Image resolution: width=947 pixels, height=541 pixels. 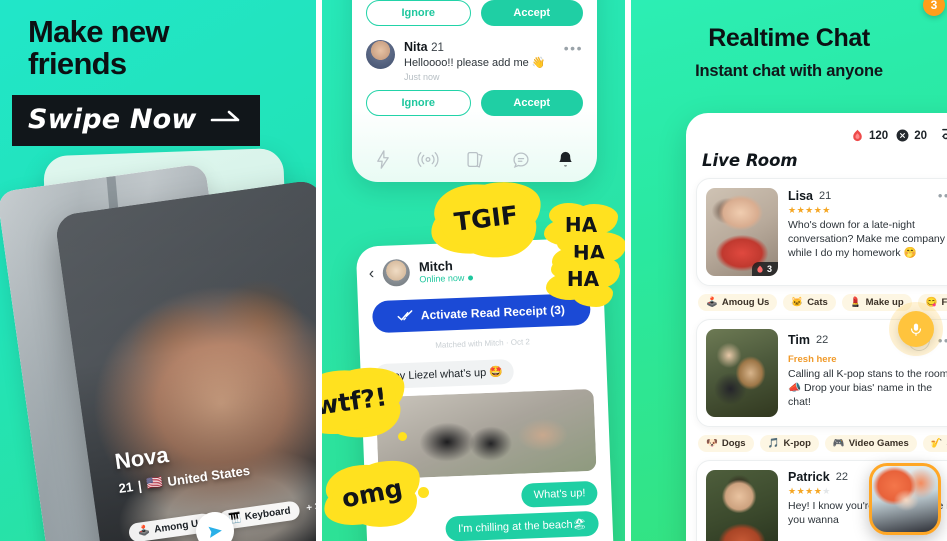 I want to click on message-row-outgoing: I'm chilling at the beach🏖, so click(x=489, y=525).